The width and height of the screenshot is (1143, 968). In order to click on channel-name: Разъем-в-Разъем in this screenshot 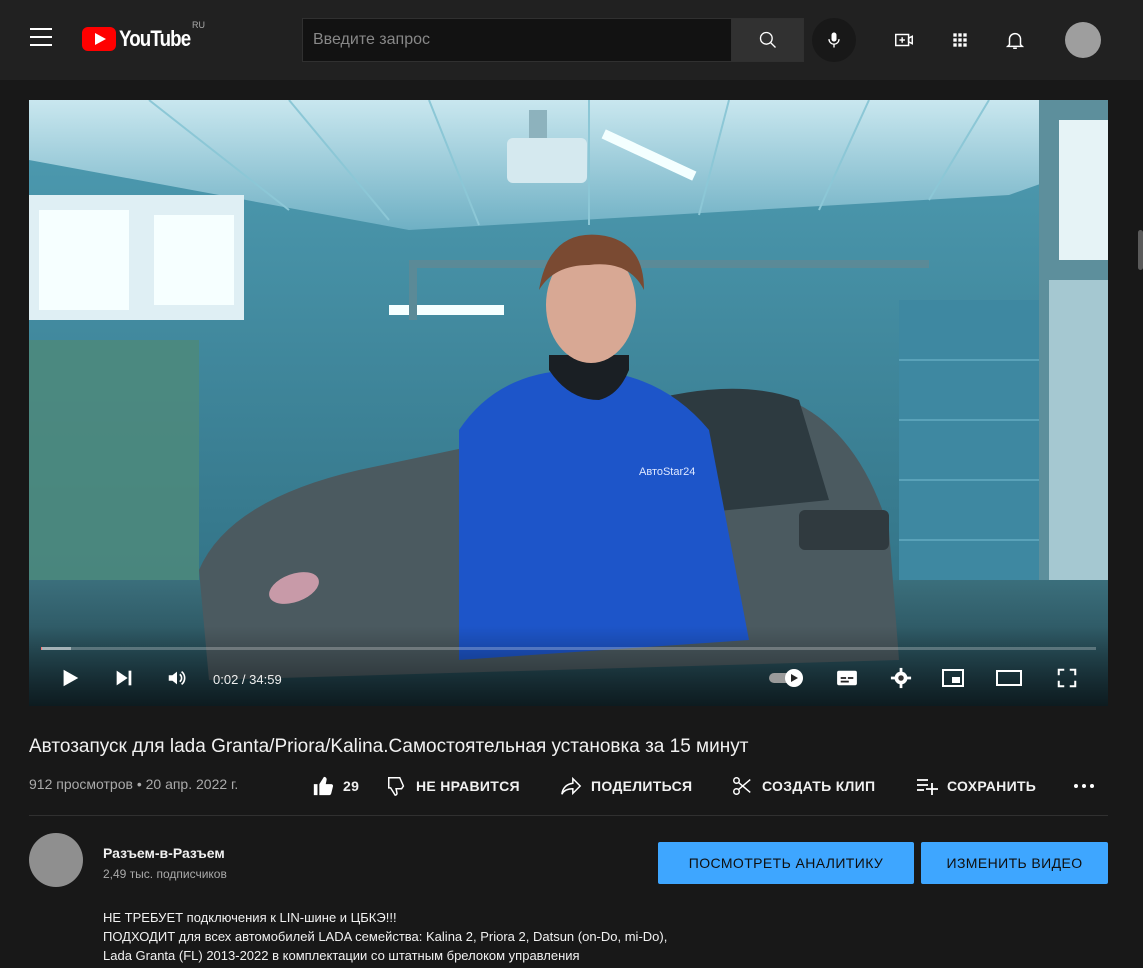, I will do `click(164, 853)`.